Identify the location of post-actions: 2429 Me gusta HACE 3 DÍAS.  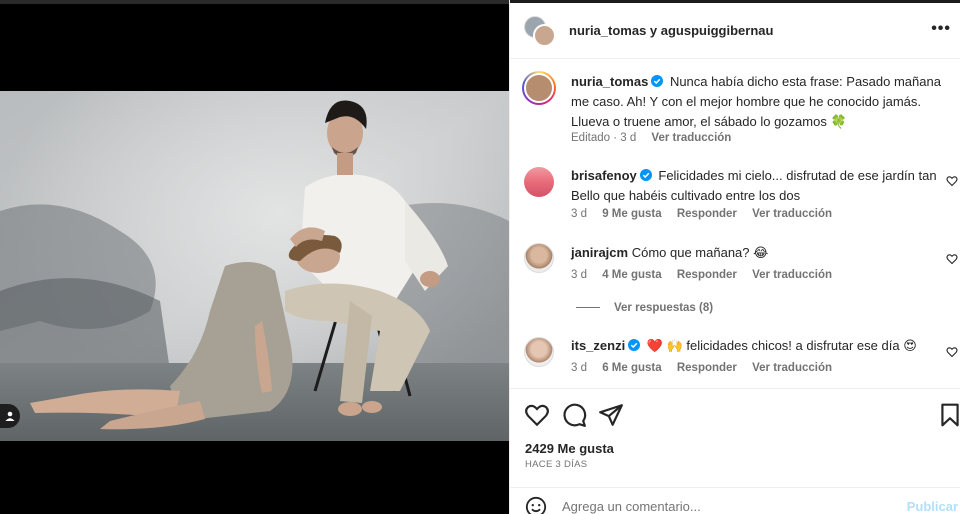
(735, 438).